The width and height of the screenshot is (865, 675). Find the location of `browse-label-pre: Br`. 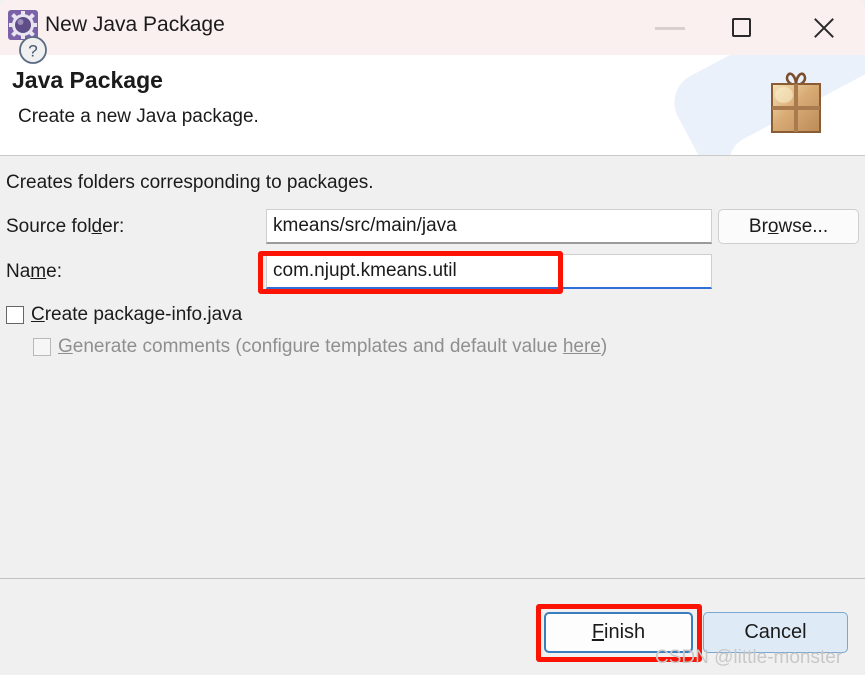

browse-label-pre: Br is located at coordinates (758, 226).